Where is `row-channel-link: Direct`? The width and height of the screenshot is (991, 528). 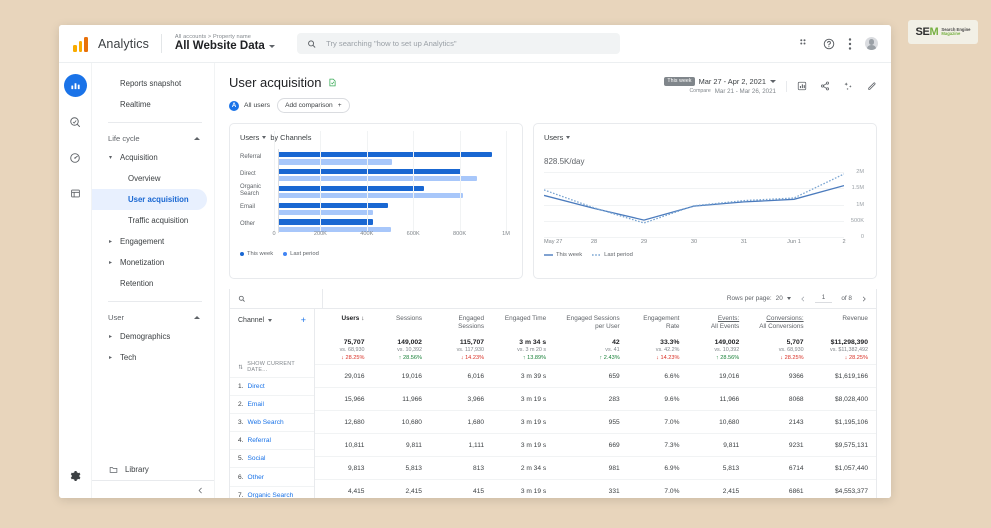
row-channel-link: Direct is located at coordinates (256, 386).